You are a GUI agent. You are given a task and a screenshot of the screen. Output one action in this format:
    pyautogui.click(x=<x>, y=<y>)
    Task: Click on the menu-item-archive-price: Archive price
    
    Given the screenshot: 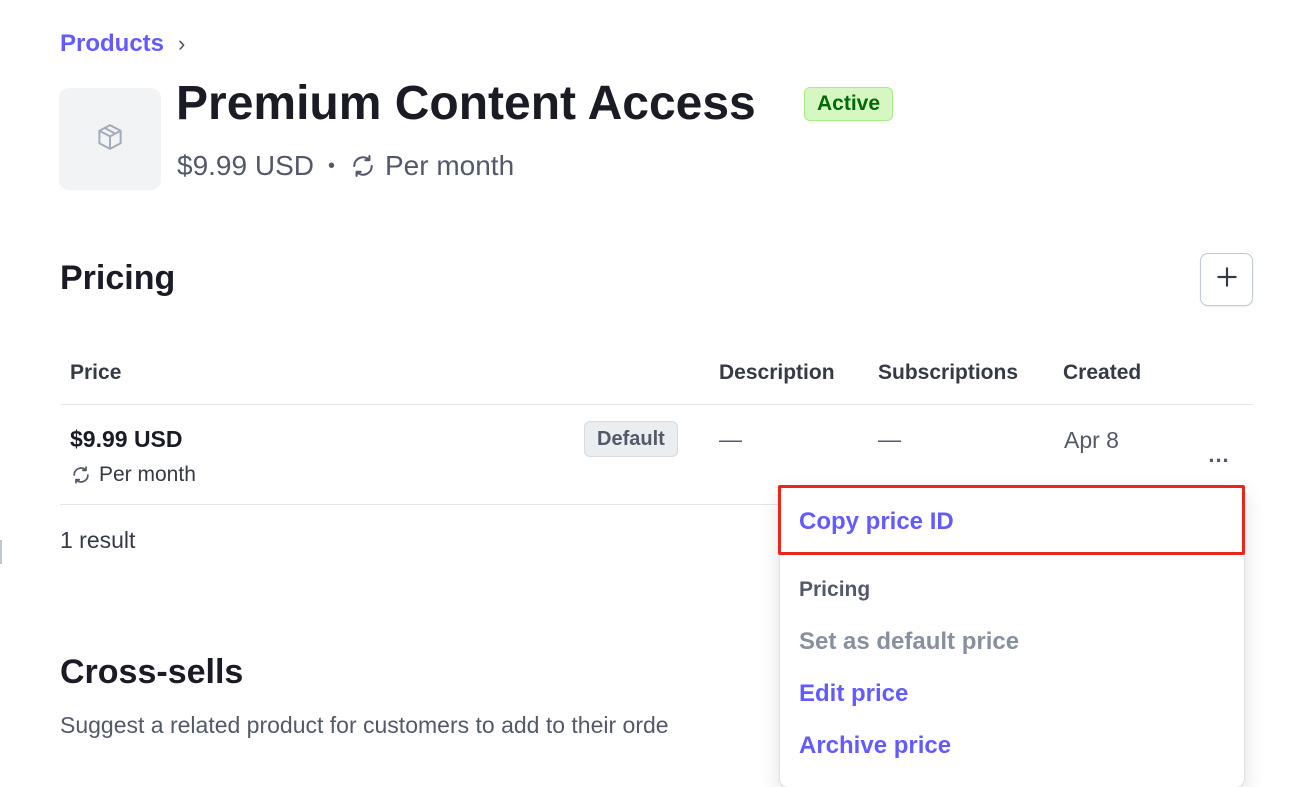 What is the action you would take?
    pyautogui.click(x=875, y=746)
    